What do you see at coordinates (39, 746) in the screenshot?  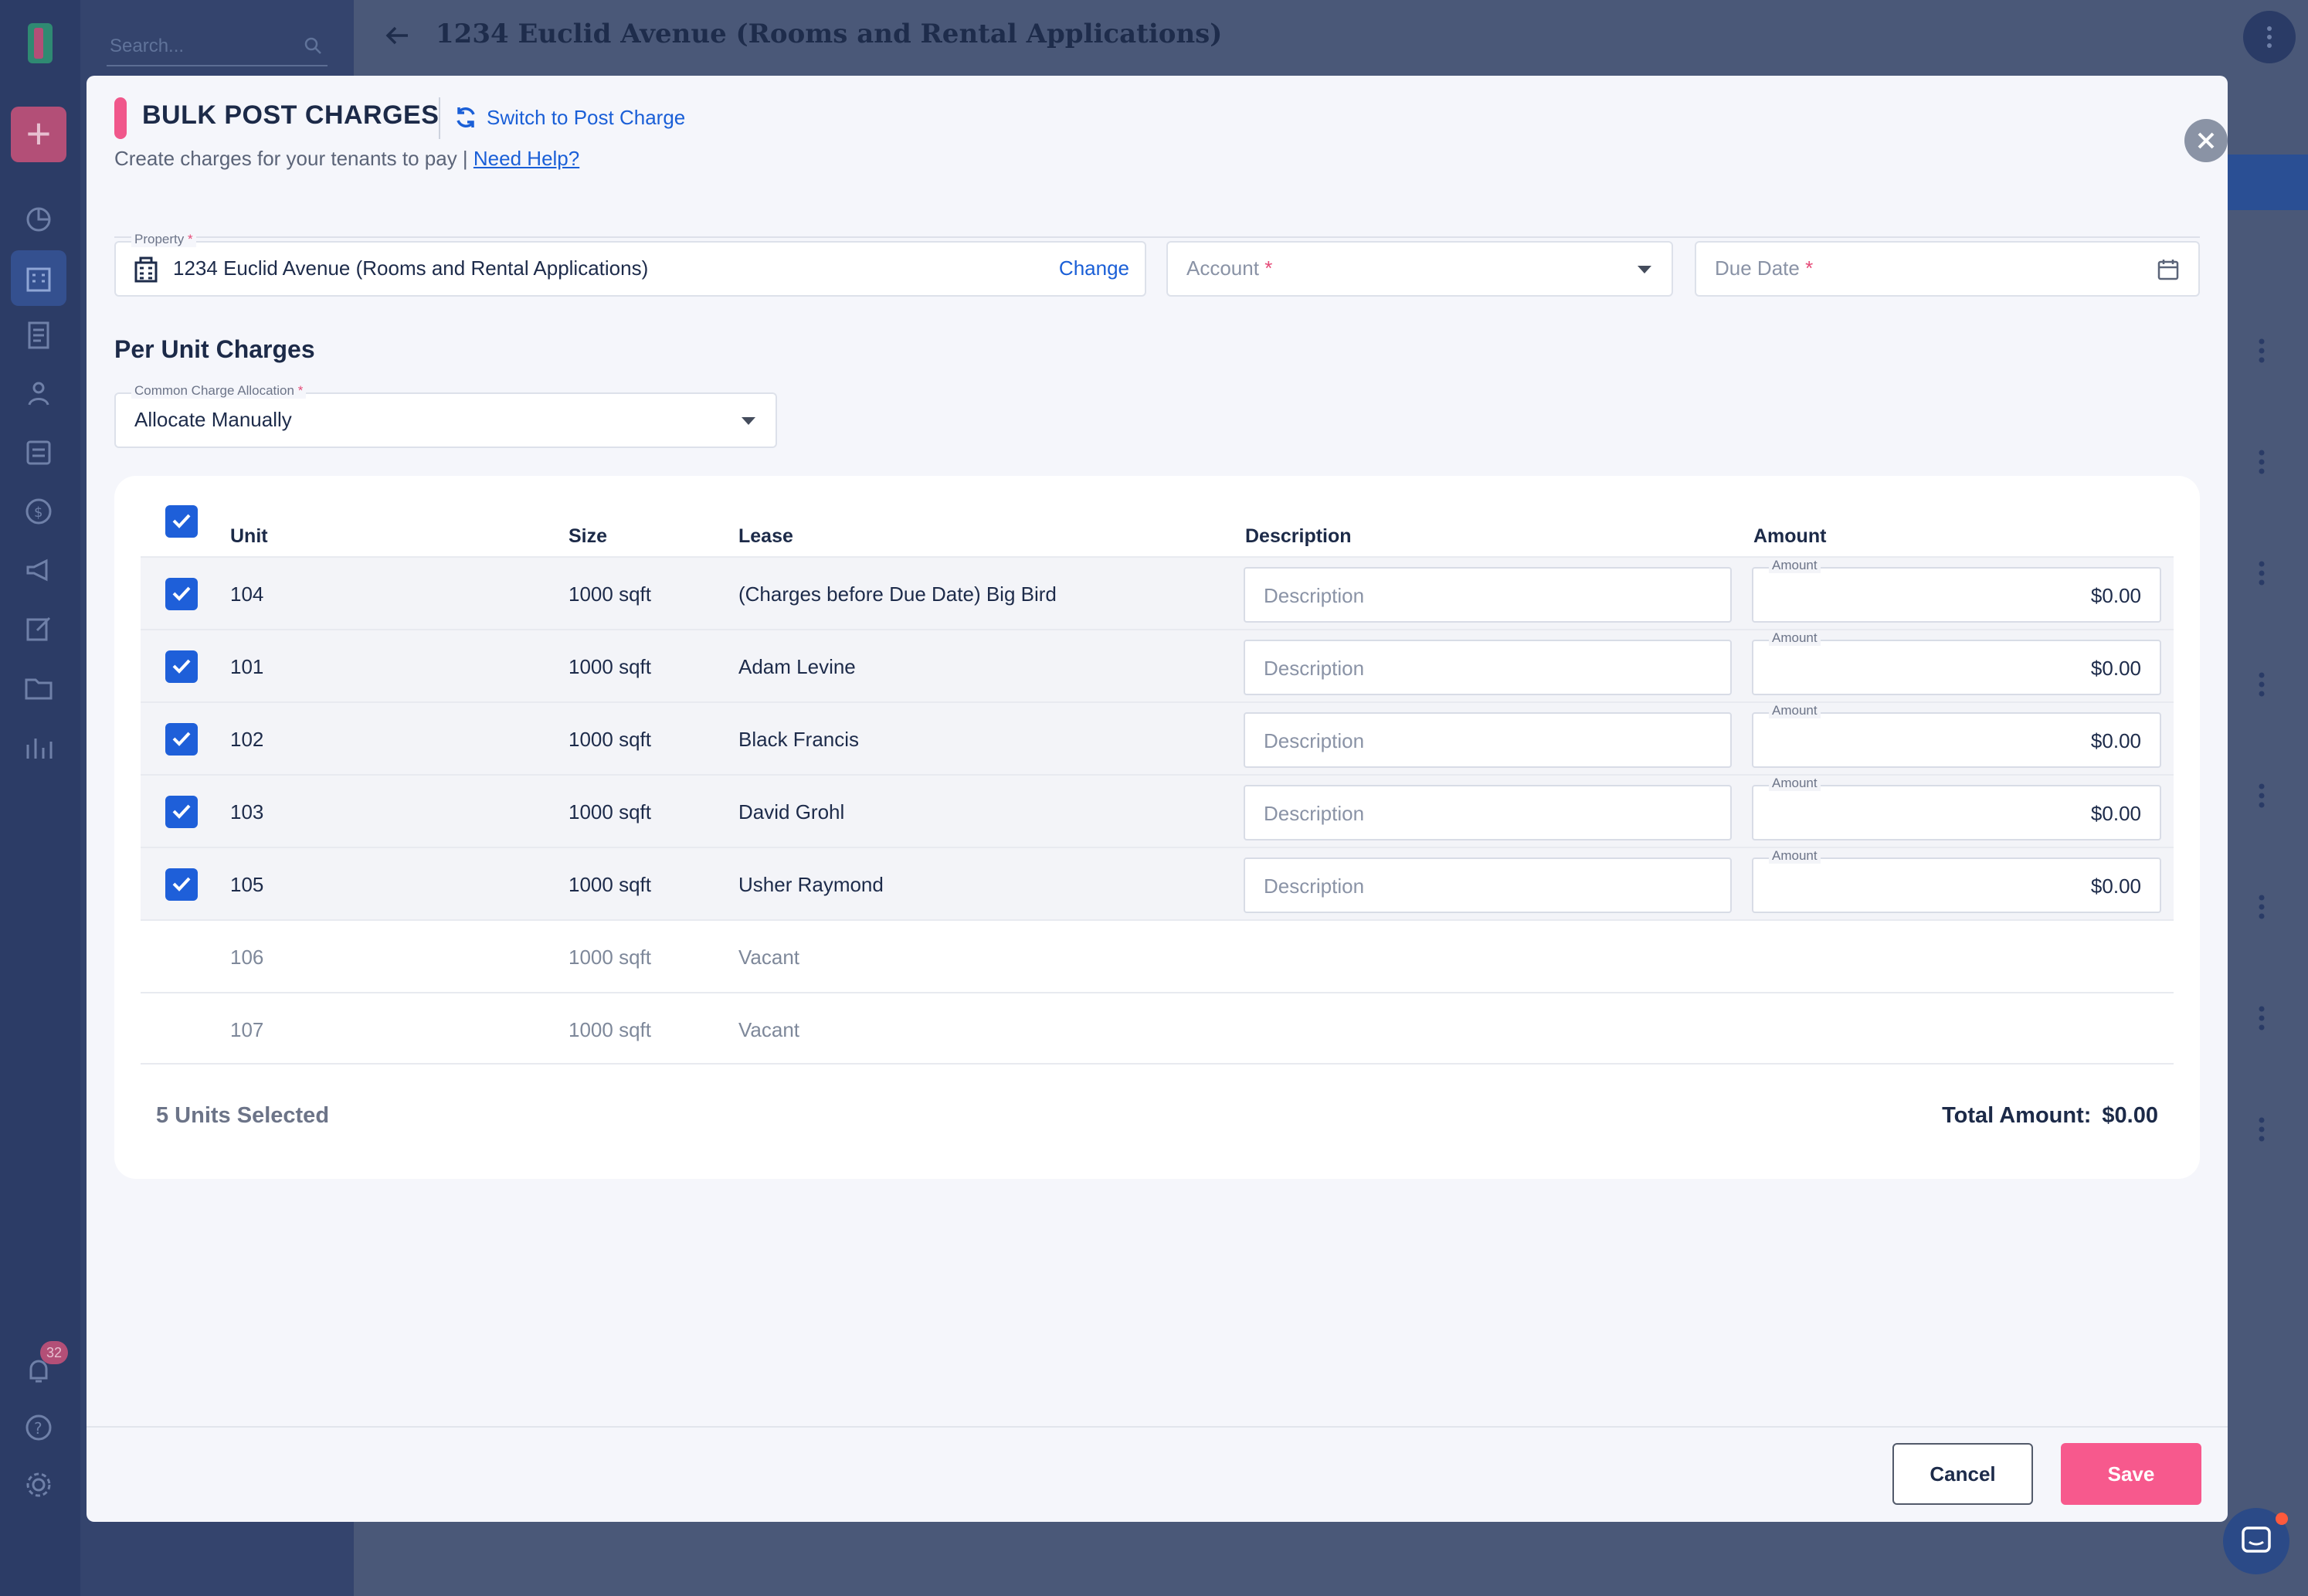 I see `reports-icon` at bounding box center [39, 746].